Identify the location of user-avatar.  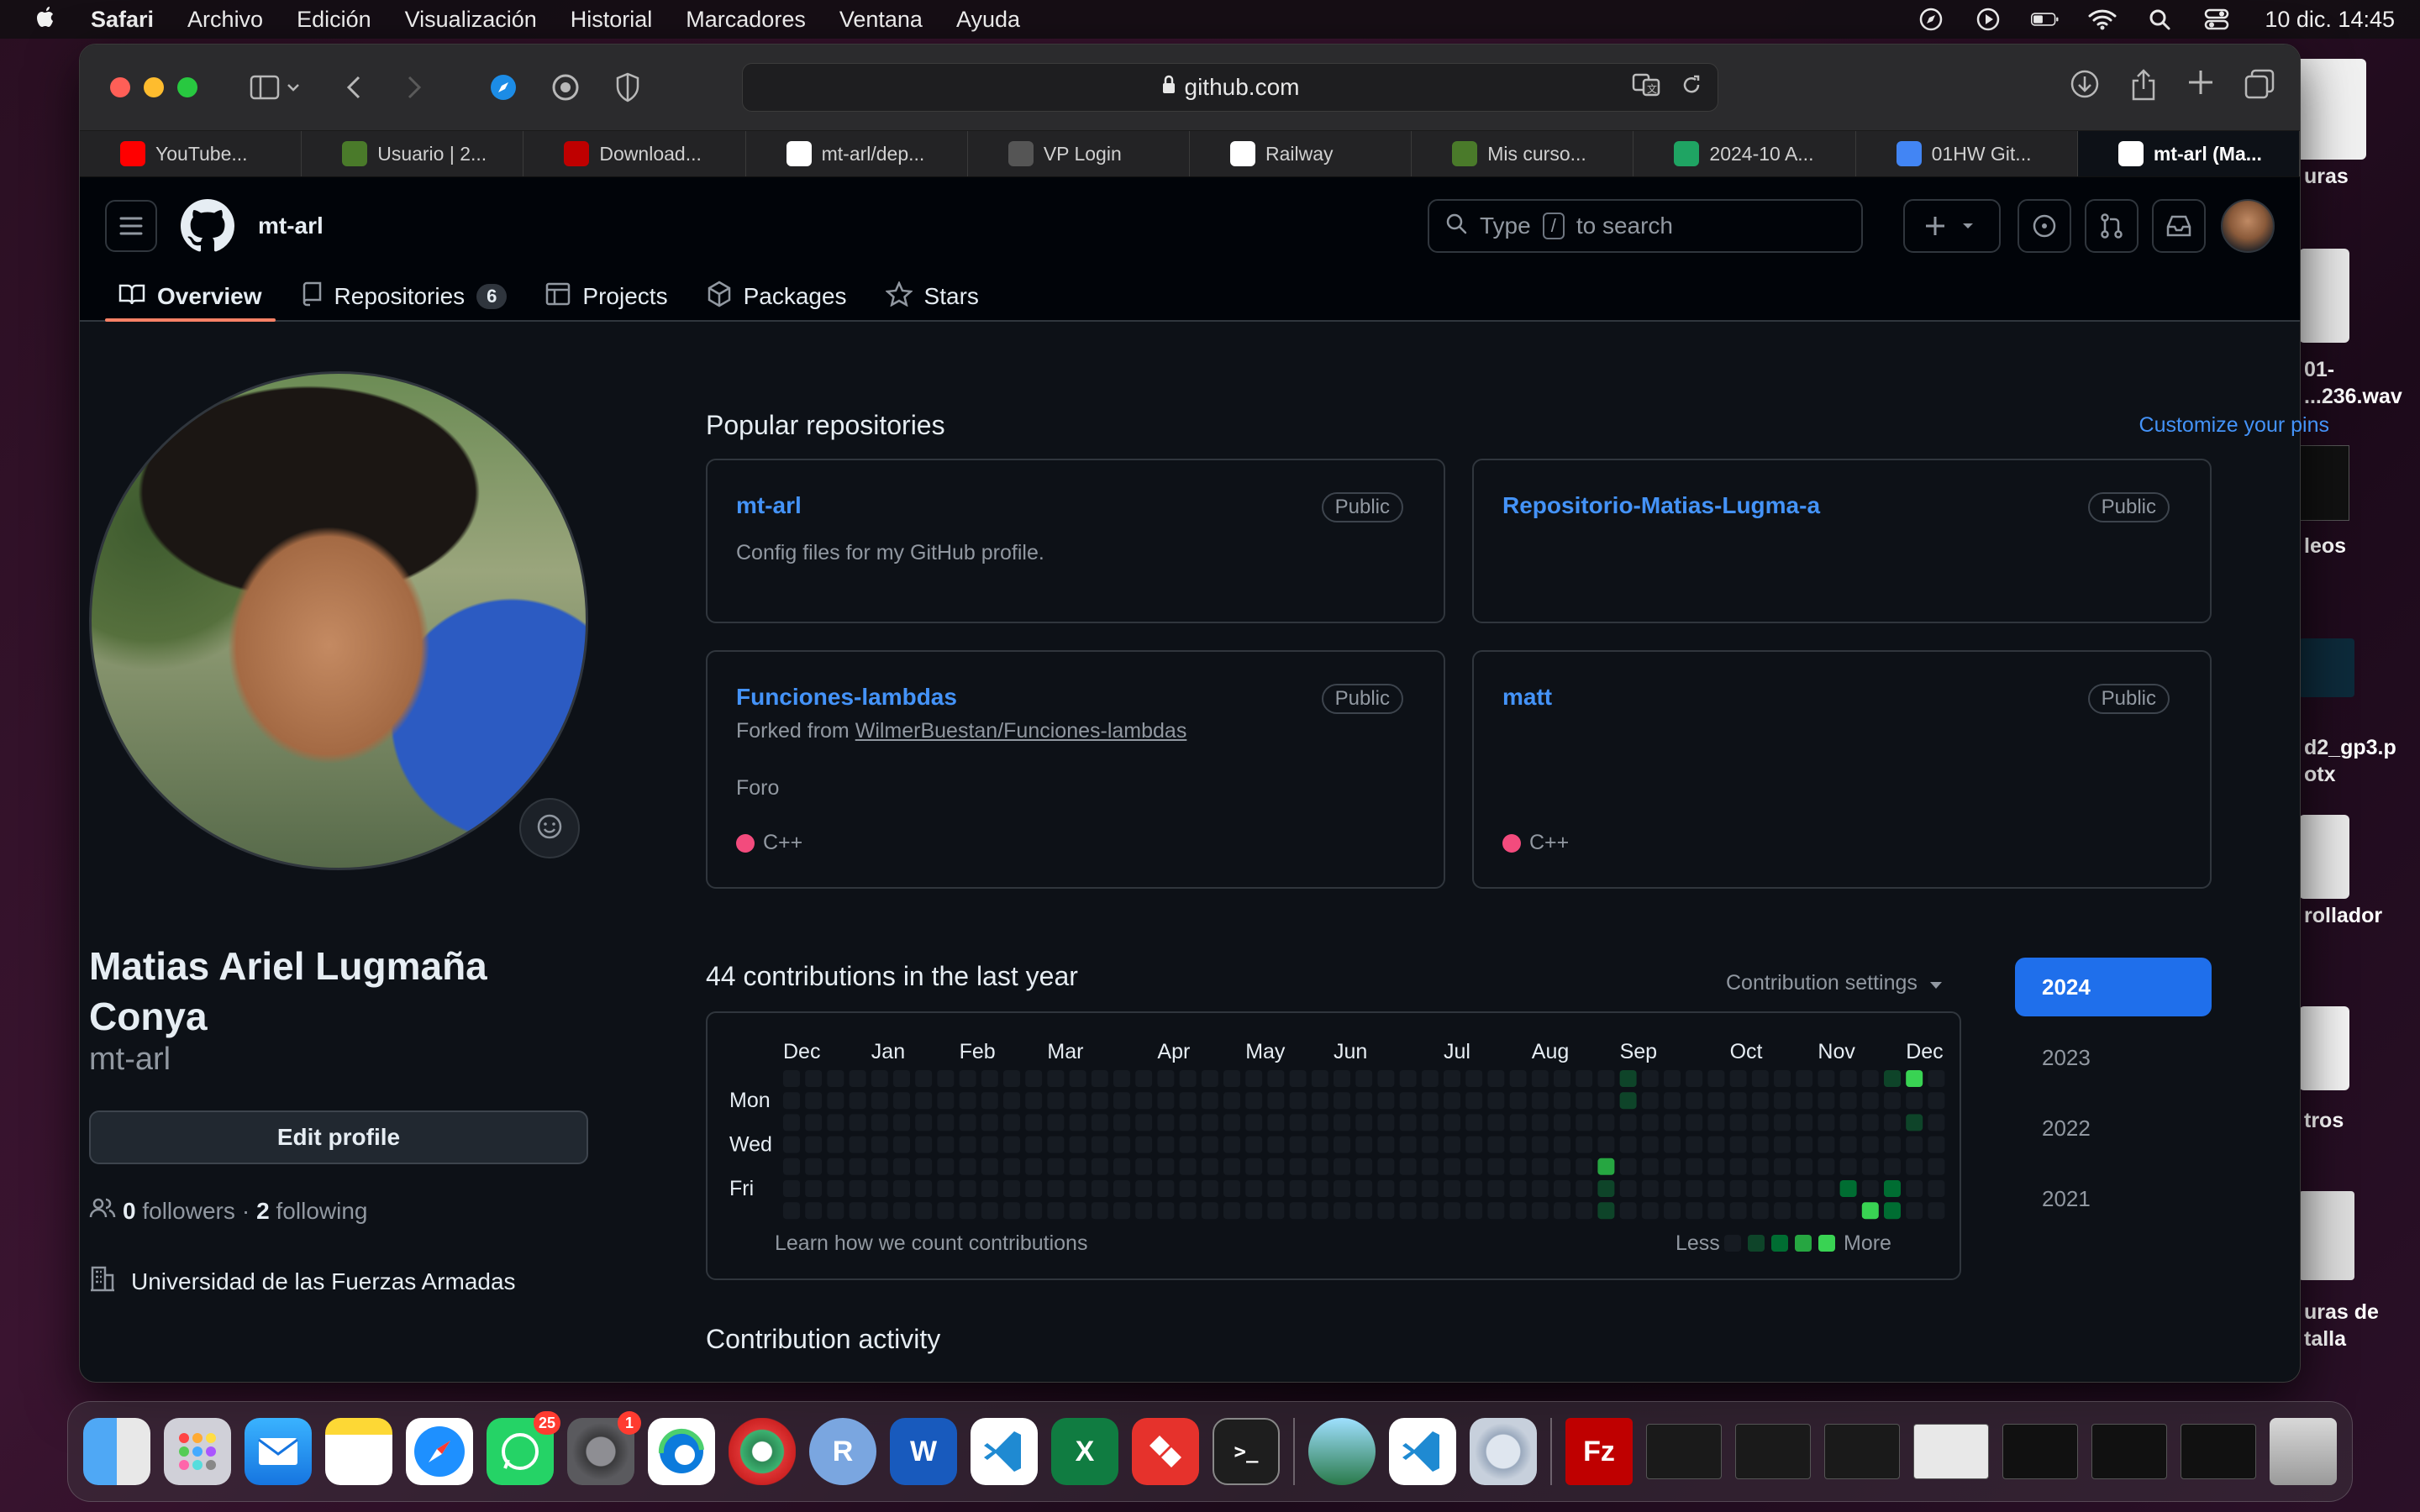
(2248, 226).